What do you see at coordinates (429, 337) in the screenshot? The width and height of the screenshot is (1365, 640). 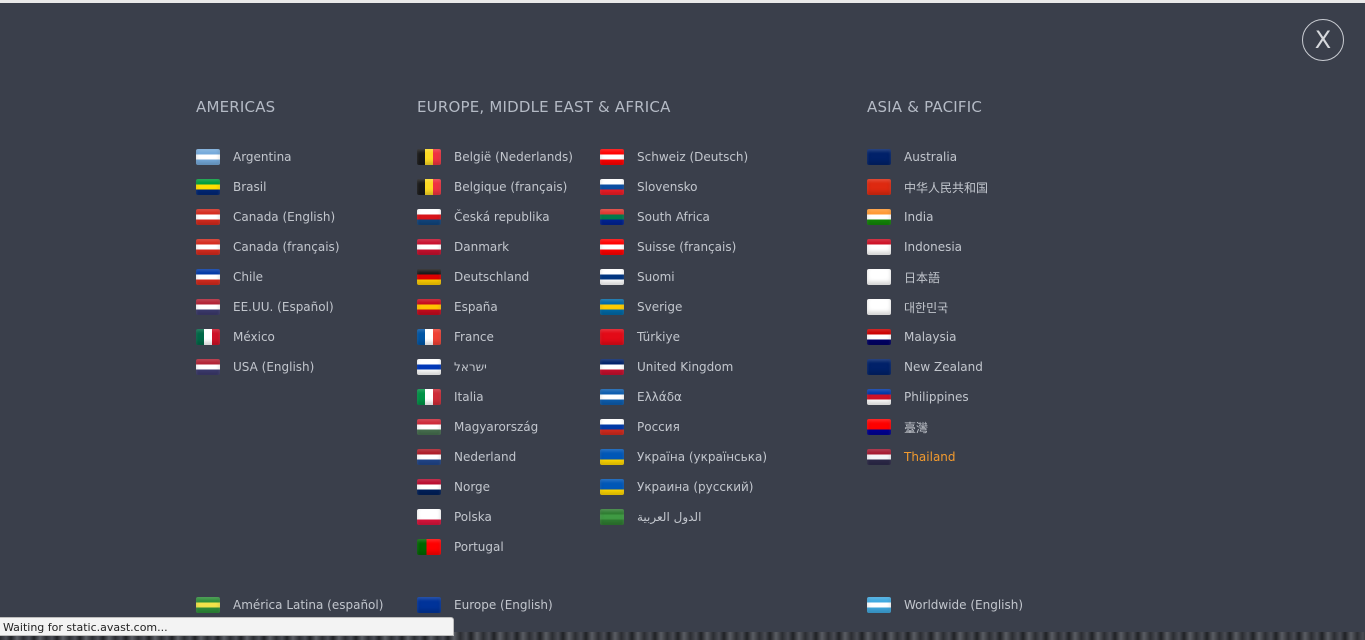 I see `france-flag-icon` at bounding box center [429, 337].